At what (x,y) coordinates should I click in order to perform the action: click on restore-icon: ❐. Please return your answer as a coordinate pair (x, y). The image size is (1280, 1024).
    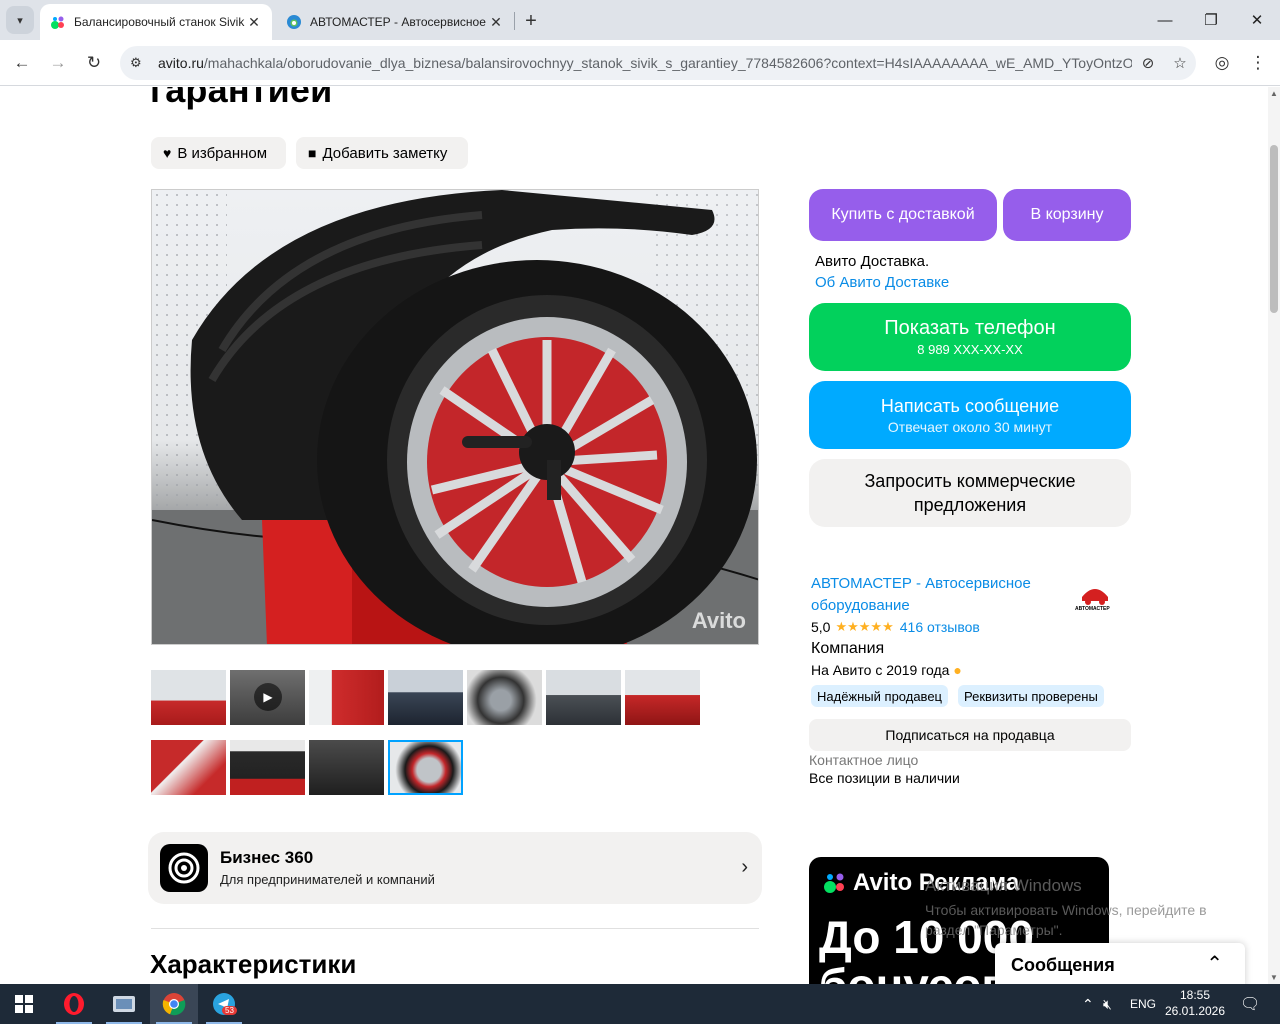
    Looking at the image, I should click on (1211, 20).